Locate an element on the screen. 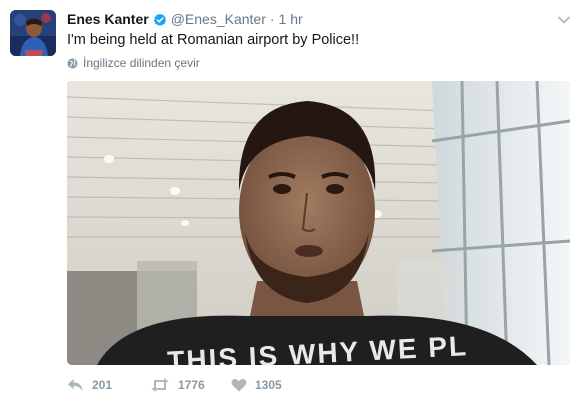 This screenshot has width=585, height=405. verified-badge-icon is located at coordinates (160, 19).